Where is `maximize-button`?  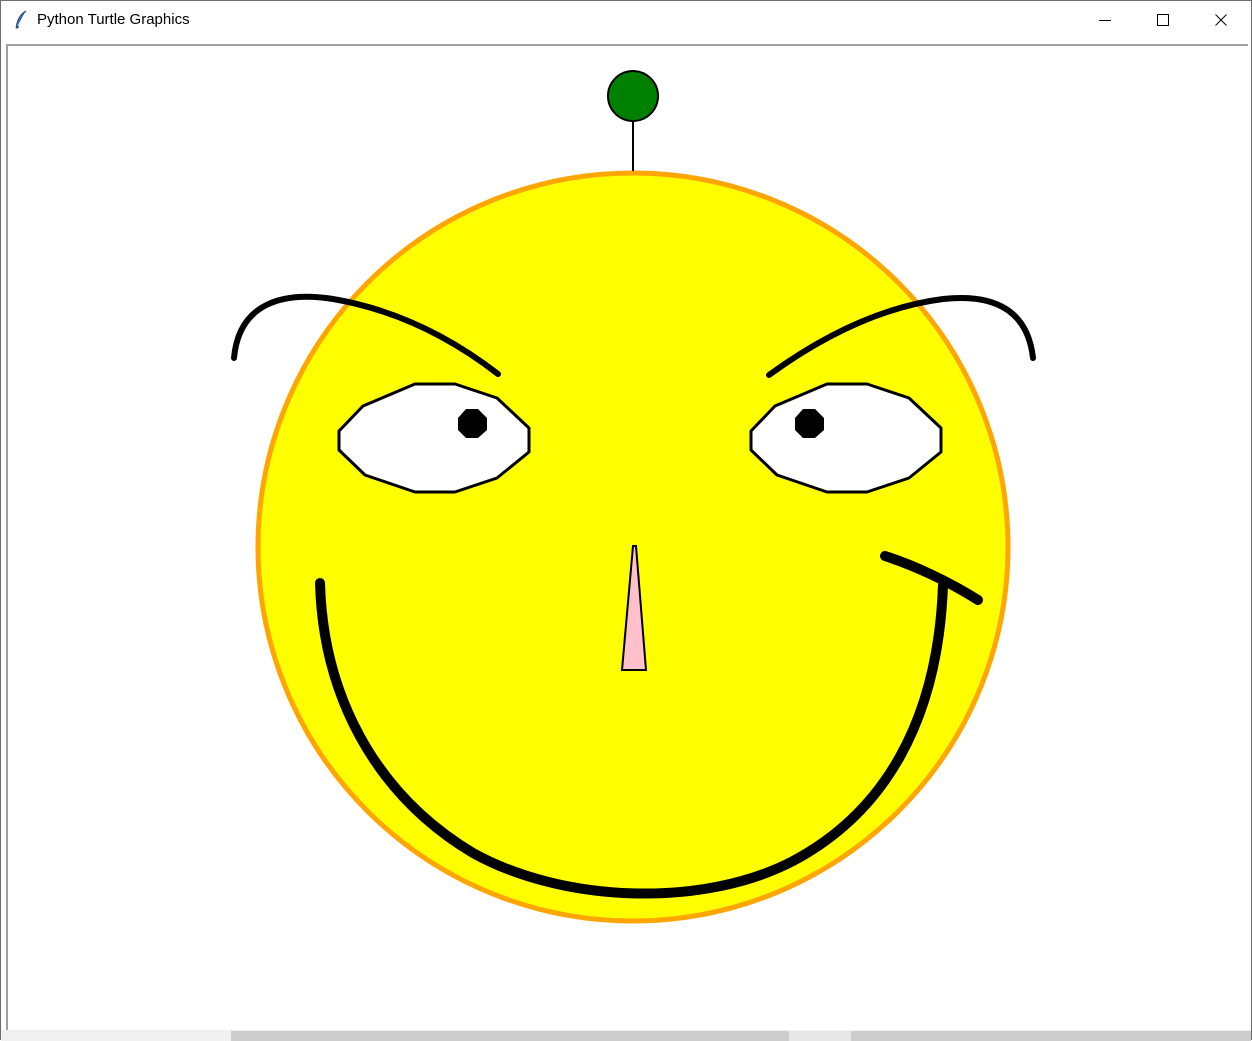 maximize-button is located at coordinates (1163, 20).